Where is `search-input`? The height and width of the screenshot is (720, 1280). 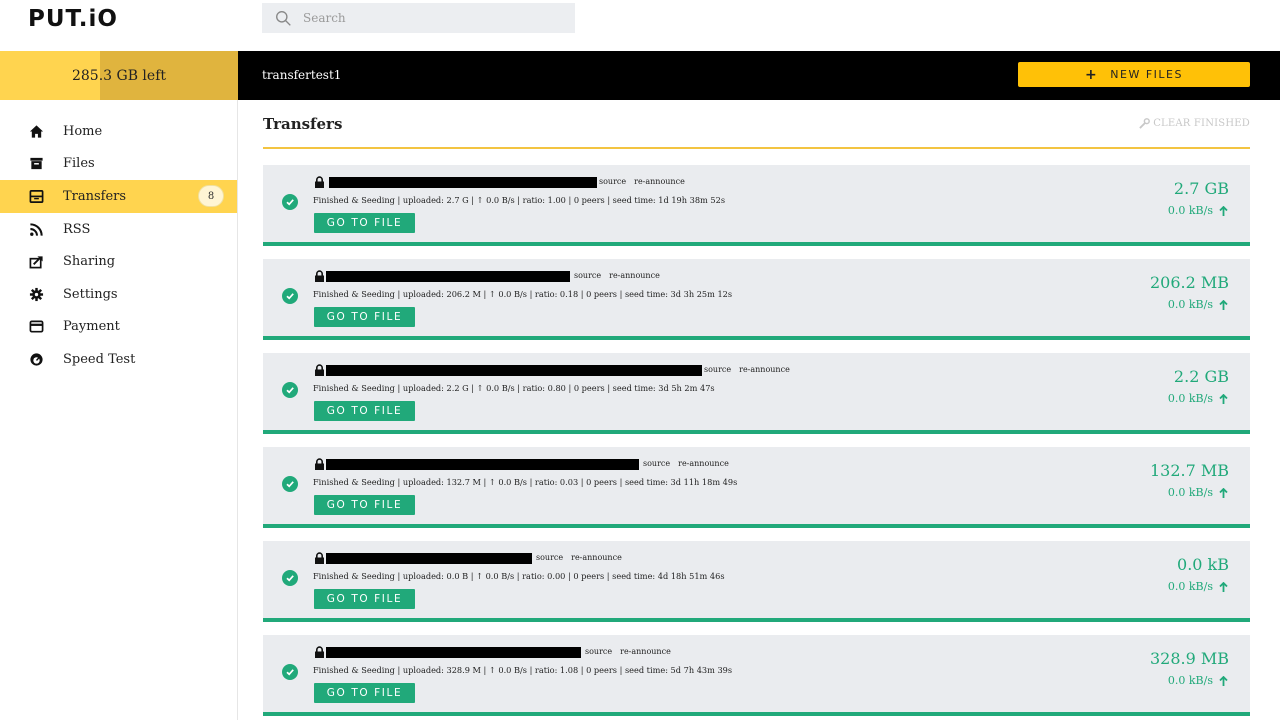 search-input is located at coordinates (428, 18).